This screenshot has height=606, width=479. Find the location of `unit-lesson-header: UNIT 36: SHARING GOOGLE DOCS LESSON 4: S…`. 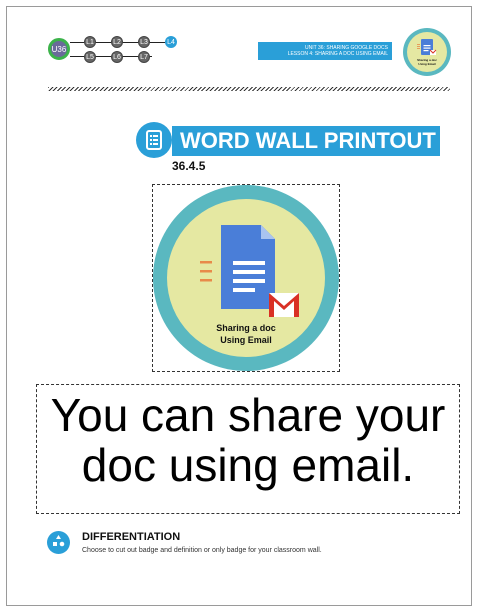

unit-lesson-header: UNIT 36: SHARING GOOGLE DOCS LESSON 4: S… is located at coordinates (325, 51).